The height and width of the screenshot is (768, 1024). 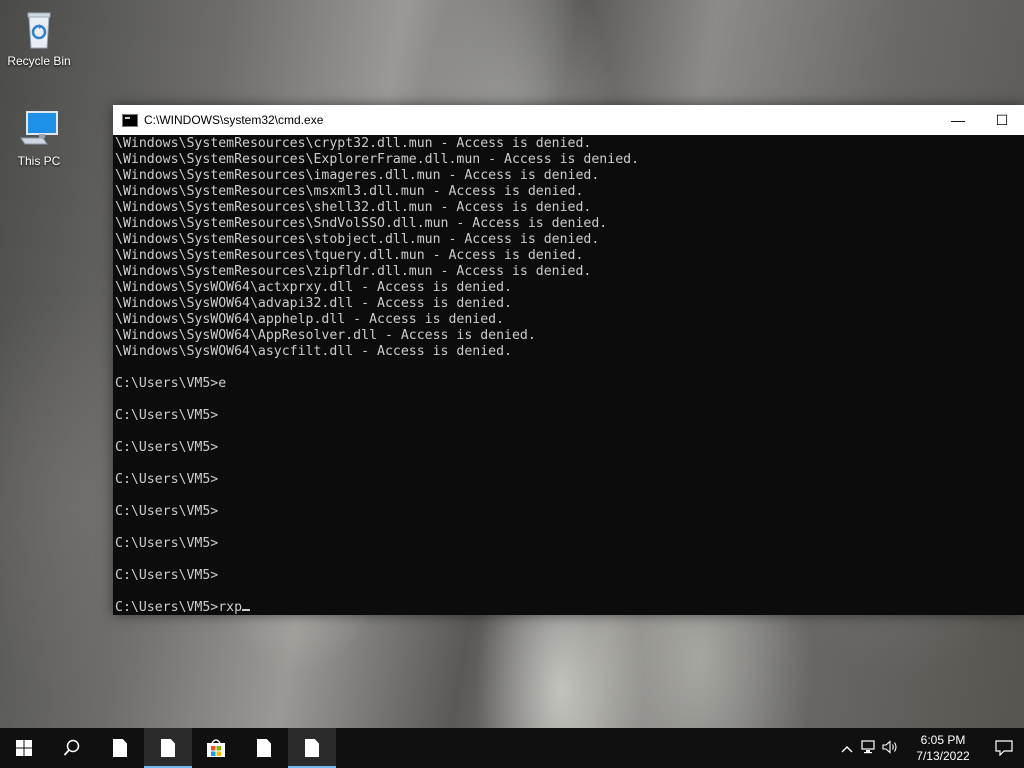 I want to click on clock-time: 6:05 PM, so click(x=943, y=740).